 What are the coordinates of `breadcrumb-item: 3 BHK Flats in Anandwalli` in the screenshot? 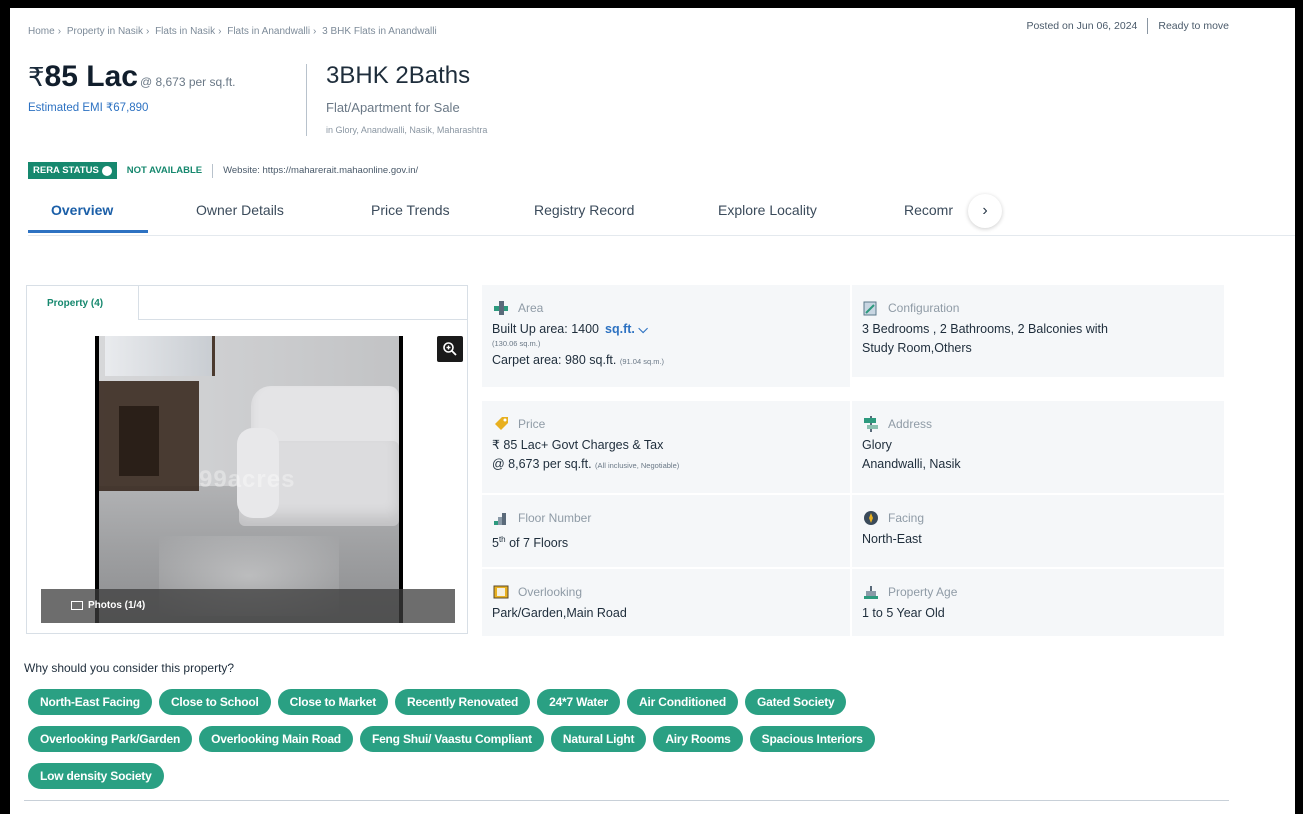 It's located at (379, 31).